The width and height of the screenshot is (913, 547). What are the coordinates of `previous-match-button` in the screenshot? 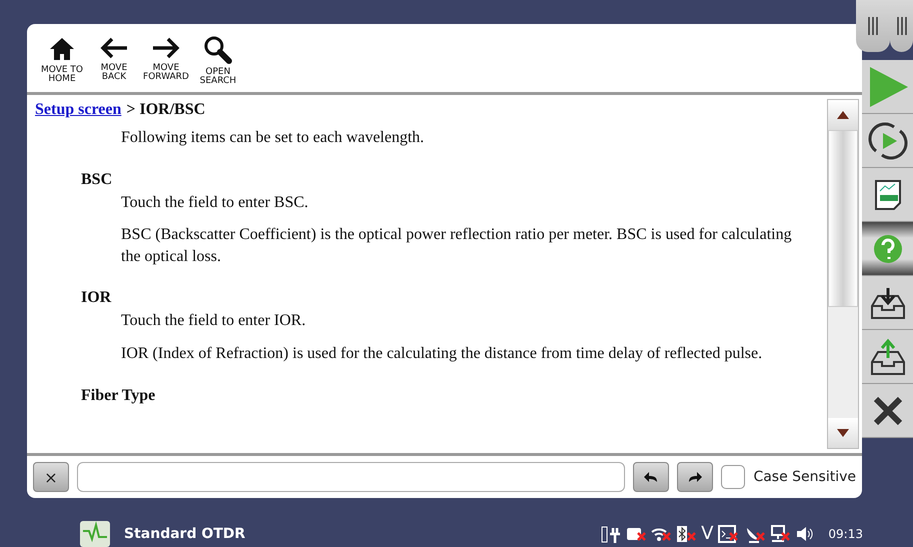 It's located at (651, 477).